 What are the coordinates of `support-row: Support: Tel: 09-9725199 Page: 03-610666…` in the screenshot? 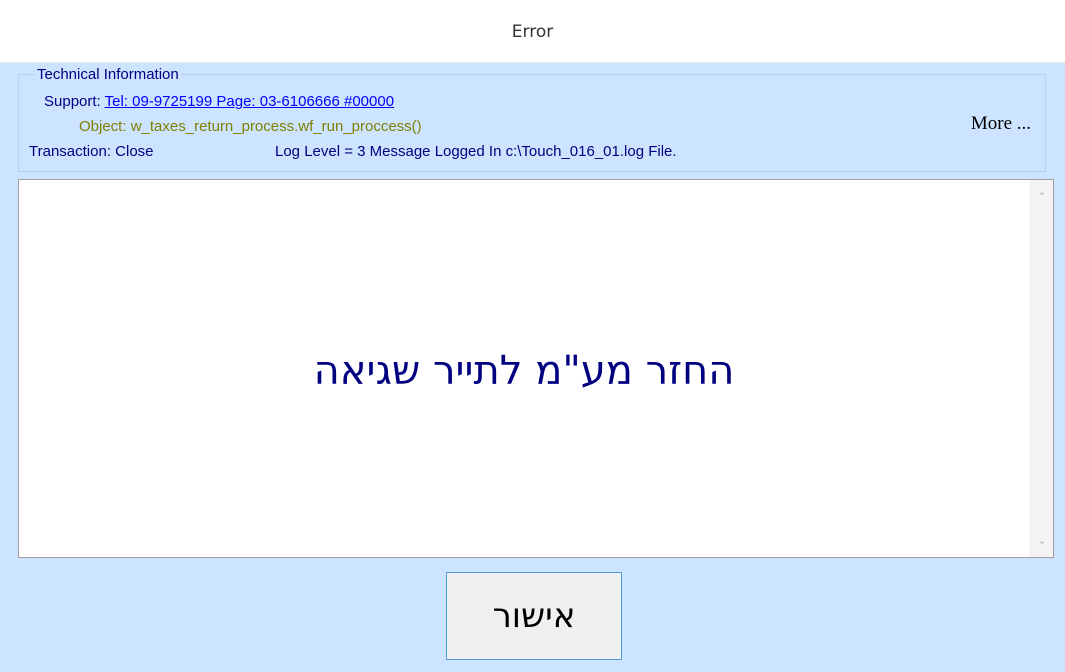 It's located at (219, 102).